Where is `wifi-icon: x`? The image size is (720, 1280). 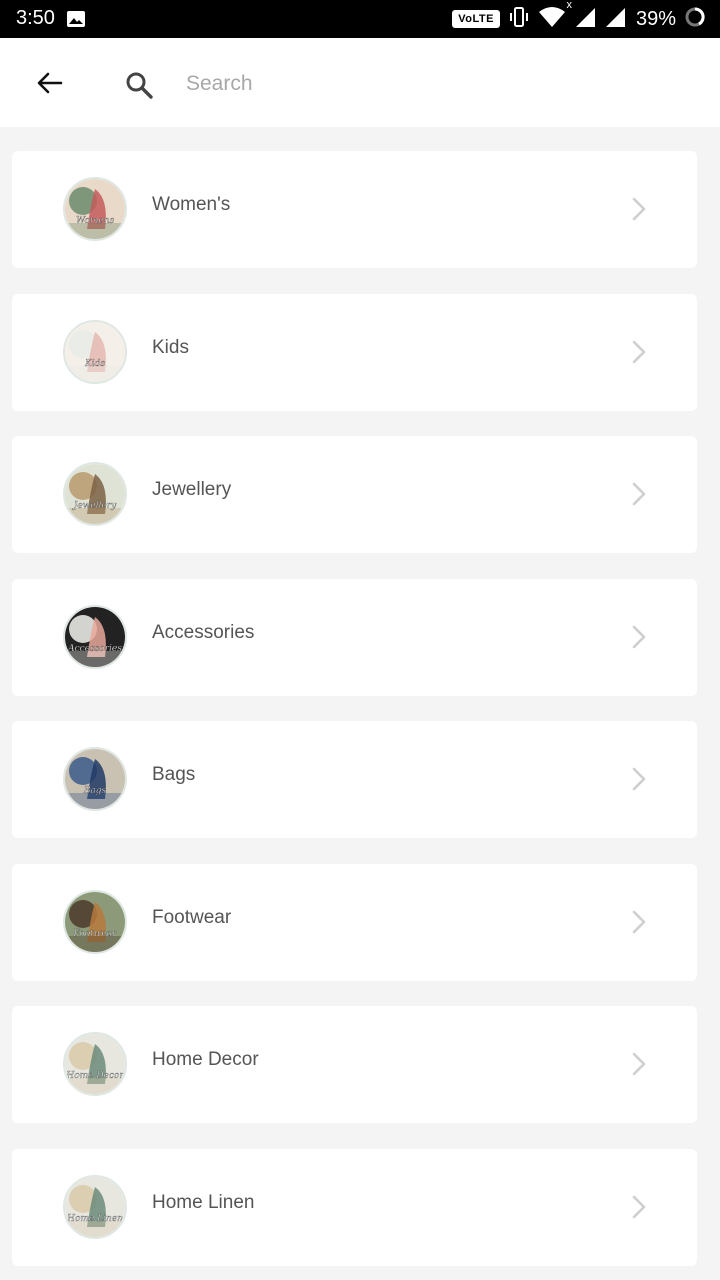 wifi-icon: x is located at coordinates (555, 17).